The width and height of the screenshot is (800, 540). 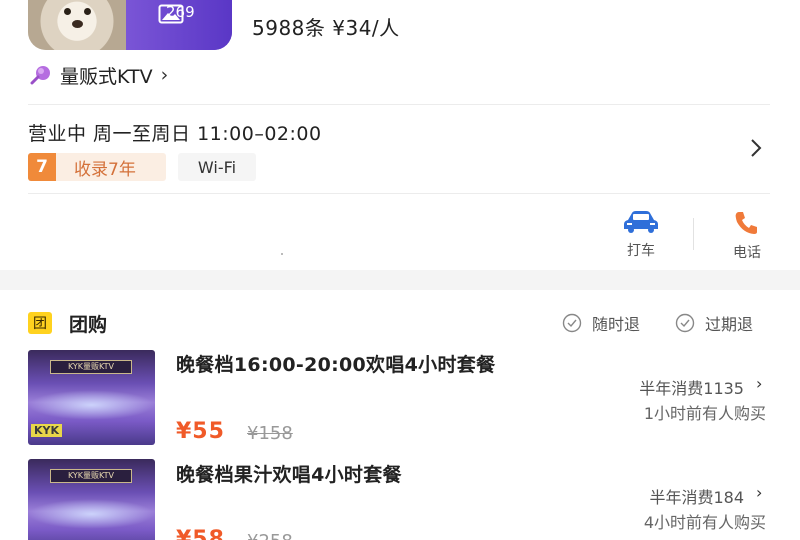 I want to click on phone-button: 电话, so click(x=747, y=236).